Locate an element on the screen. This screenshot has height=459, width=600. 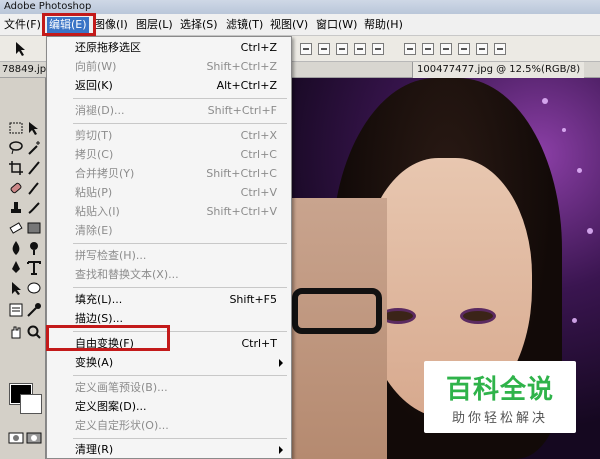
eyedropper-tool-icon is located at coordinates (34, 310).